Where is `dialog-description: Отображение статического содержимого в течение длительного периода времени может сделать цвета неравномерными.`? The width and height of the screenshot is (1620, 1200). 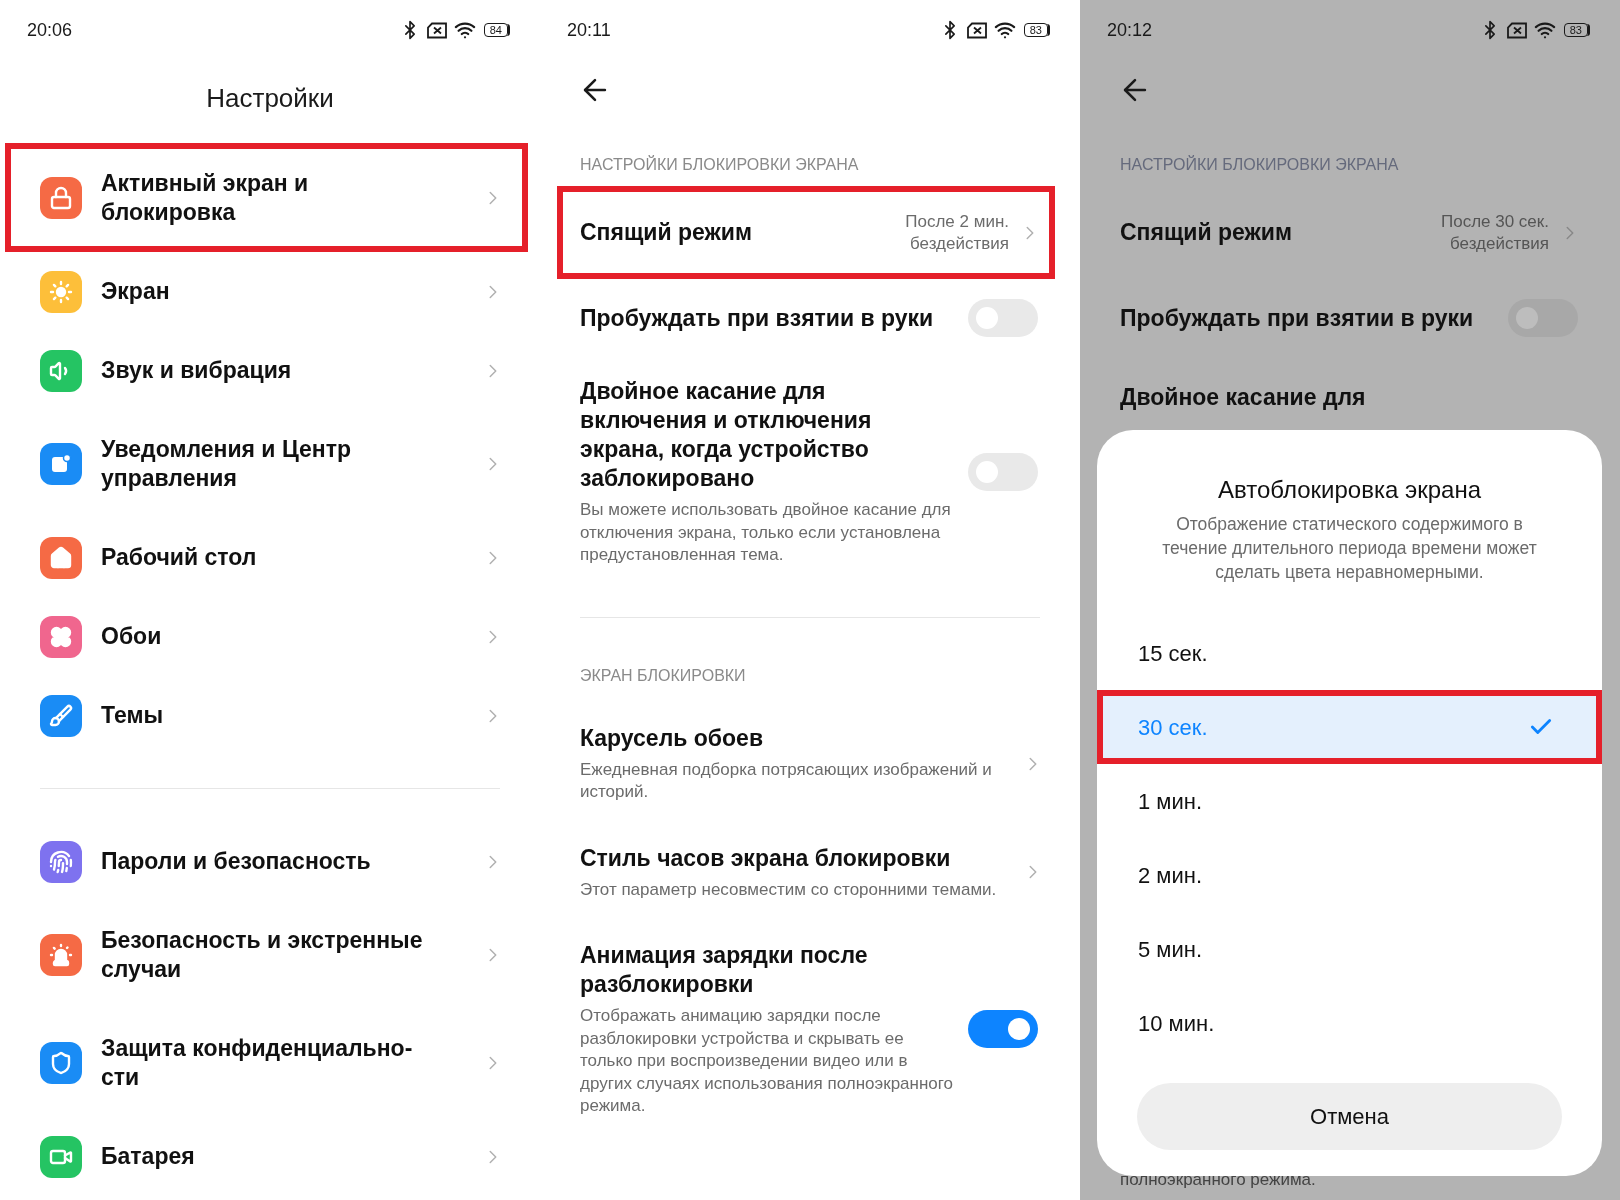 dialog-description: Отображение статического содержимого в течение длительного периода времени может сделать цвета неравномерными. is located at coordinates (1349, 548).